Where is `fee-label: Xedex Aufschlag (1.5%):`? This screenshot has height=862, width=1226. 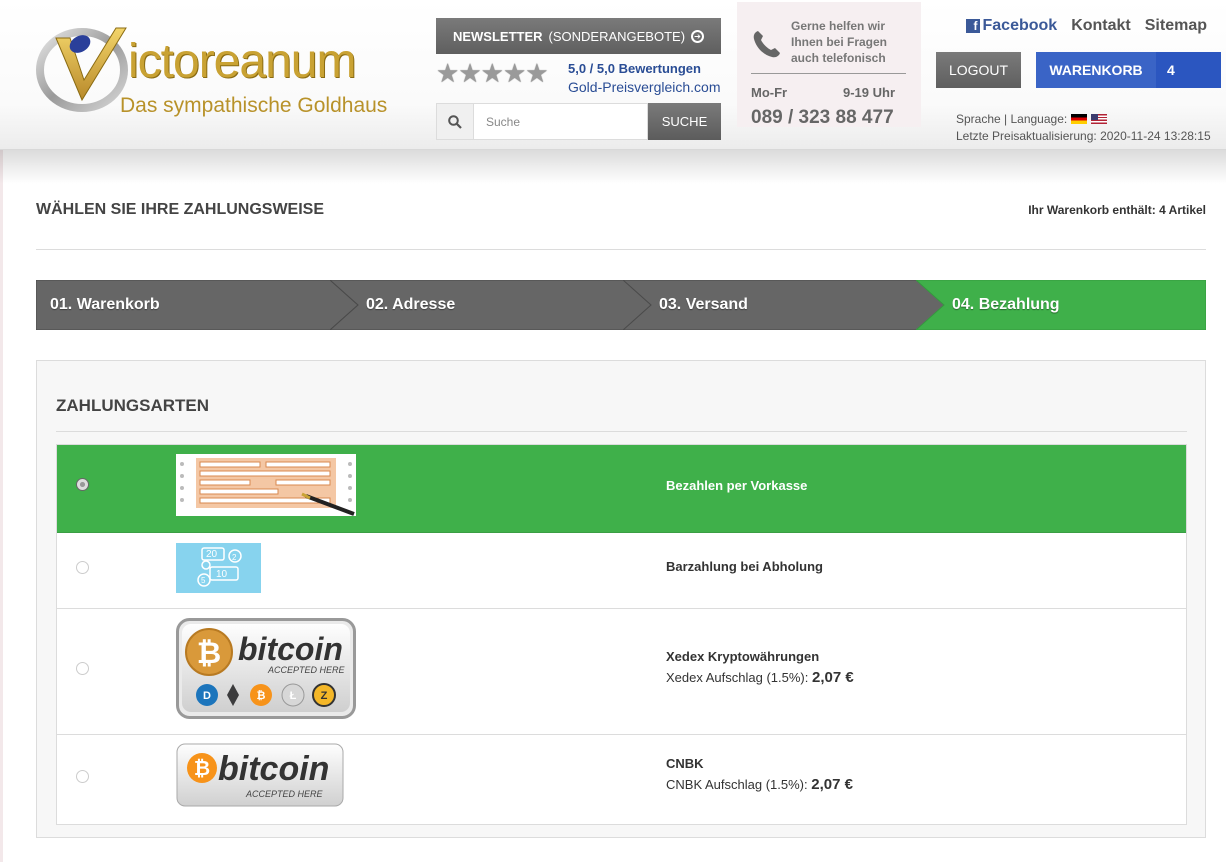 fee-label: Xedex Aufschlag (1.5%): is located at coordinates (737, 677).